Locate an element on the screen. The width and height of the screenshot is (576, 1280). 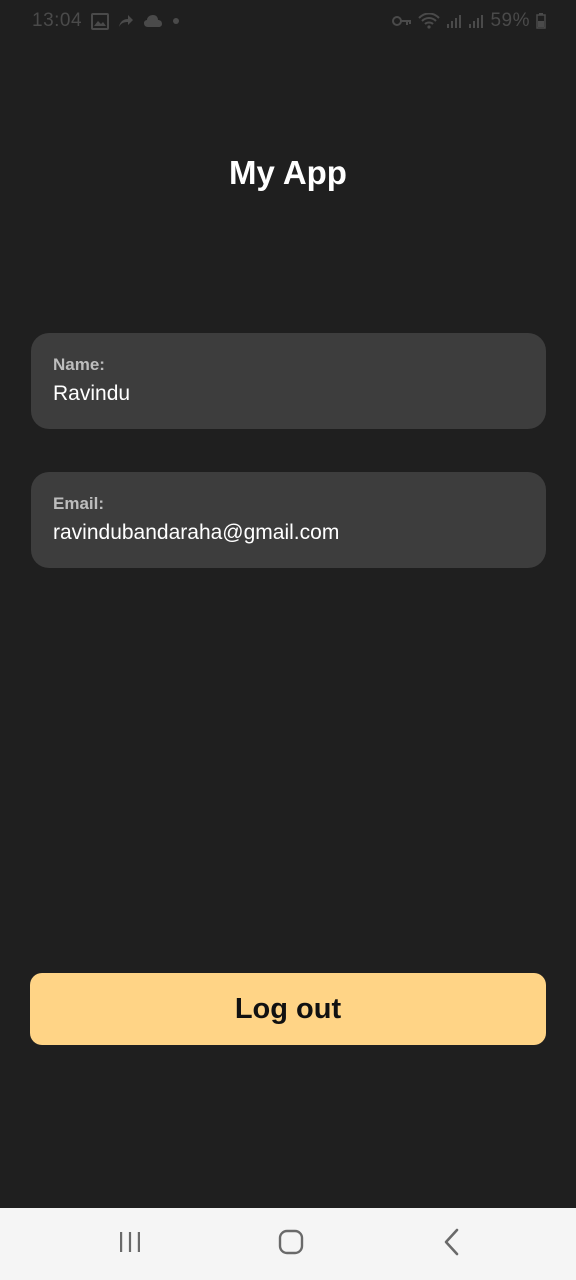
page-title: My App is located at coordinates (288, 172).